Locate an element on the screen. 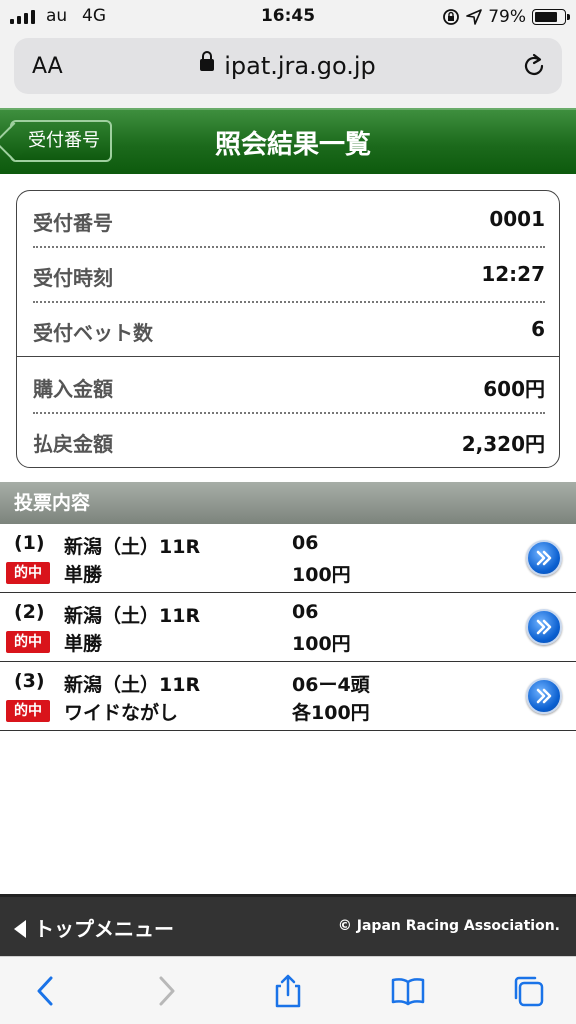  battery-icon is located at coordinates (551, 17).